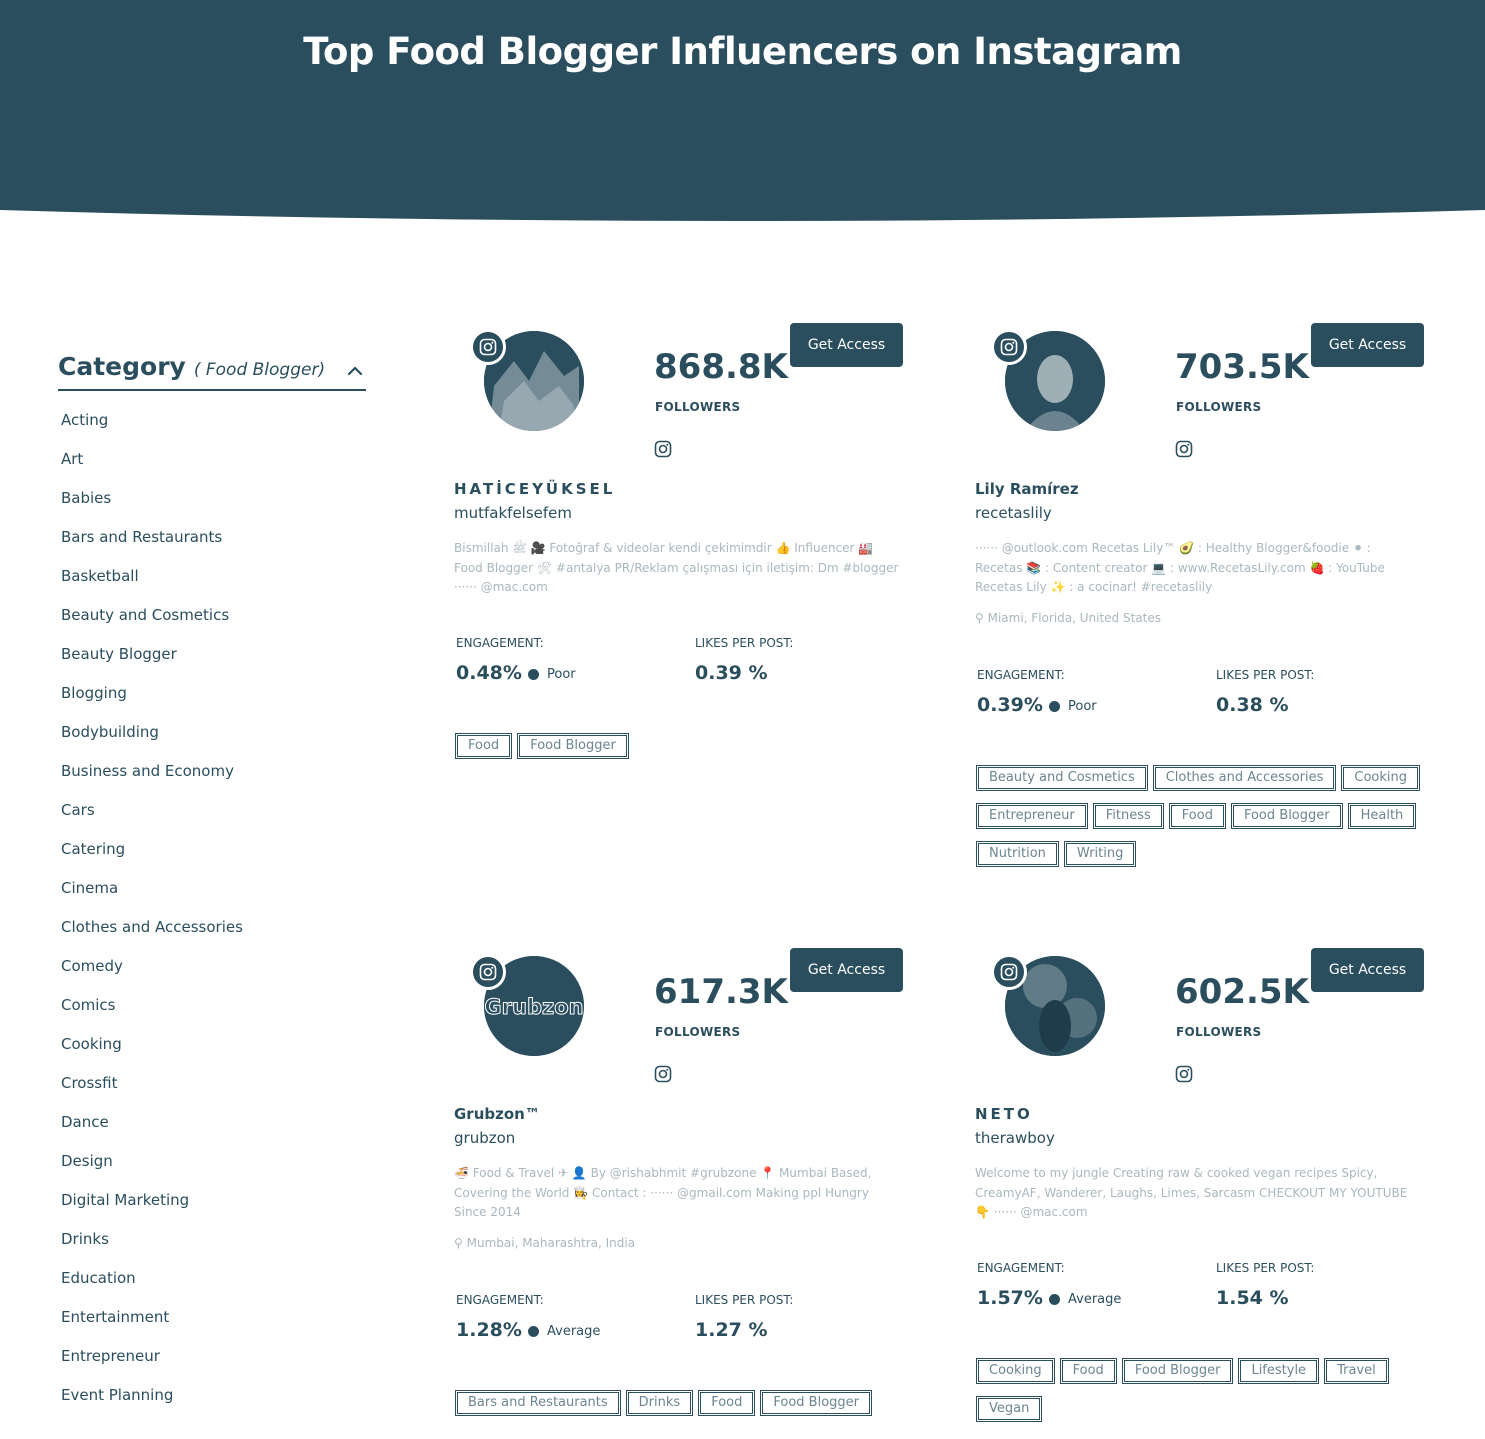 Image resolution: width=1485 pixels, height=1439 pixels. I want to click on category-item: Cooking, so click(214, 1052).